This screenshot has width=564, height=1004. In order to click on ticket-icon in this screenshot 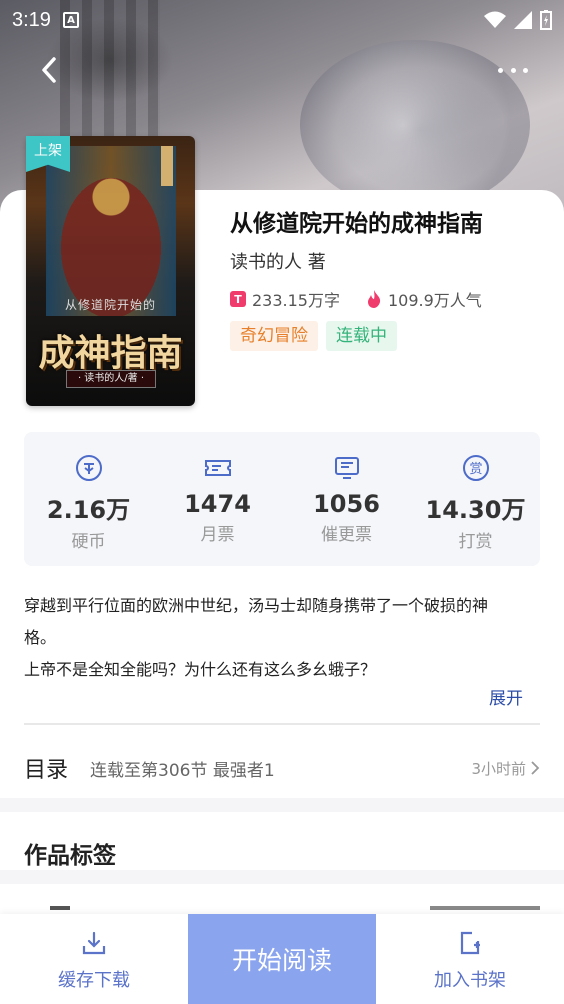, I will do `click(217, 468)`.